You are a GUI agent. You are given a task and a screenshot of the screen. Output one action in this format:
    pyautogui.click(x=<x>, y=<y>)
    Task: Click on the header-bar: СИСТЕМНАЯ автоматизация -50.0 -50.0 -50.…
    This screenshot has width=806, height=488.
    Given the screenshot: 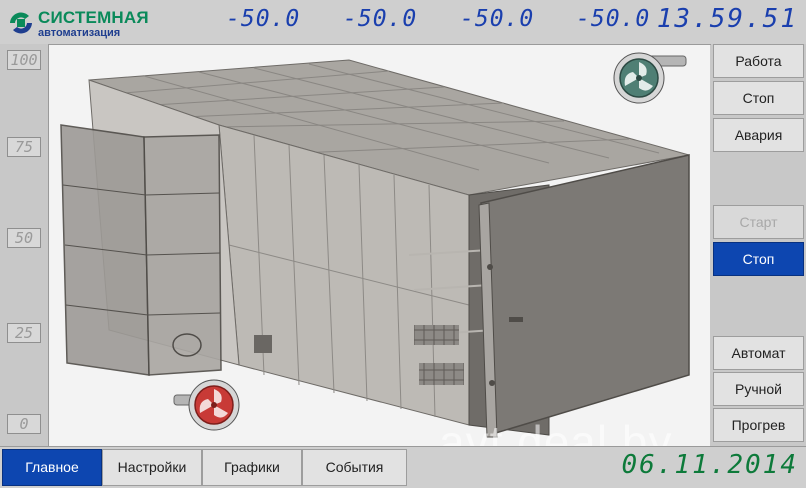 What is the action you would take?
    pyautogui.click(x=403, y=22)
    